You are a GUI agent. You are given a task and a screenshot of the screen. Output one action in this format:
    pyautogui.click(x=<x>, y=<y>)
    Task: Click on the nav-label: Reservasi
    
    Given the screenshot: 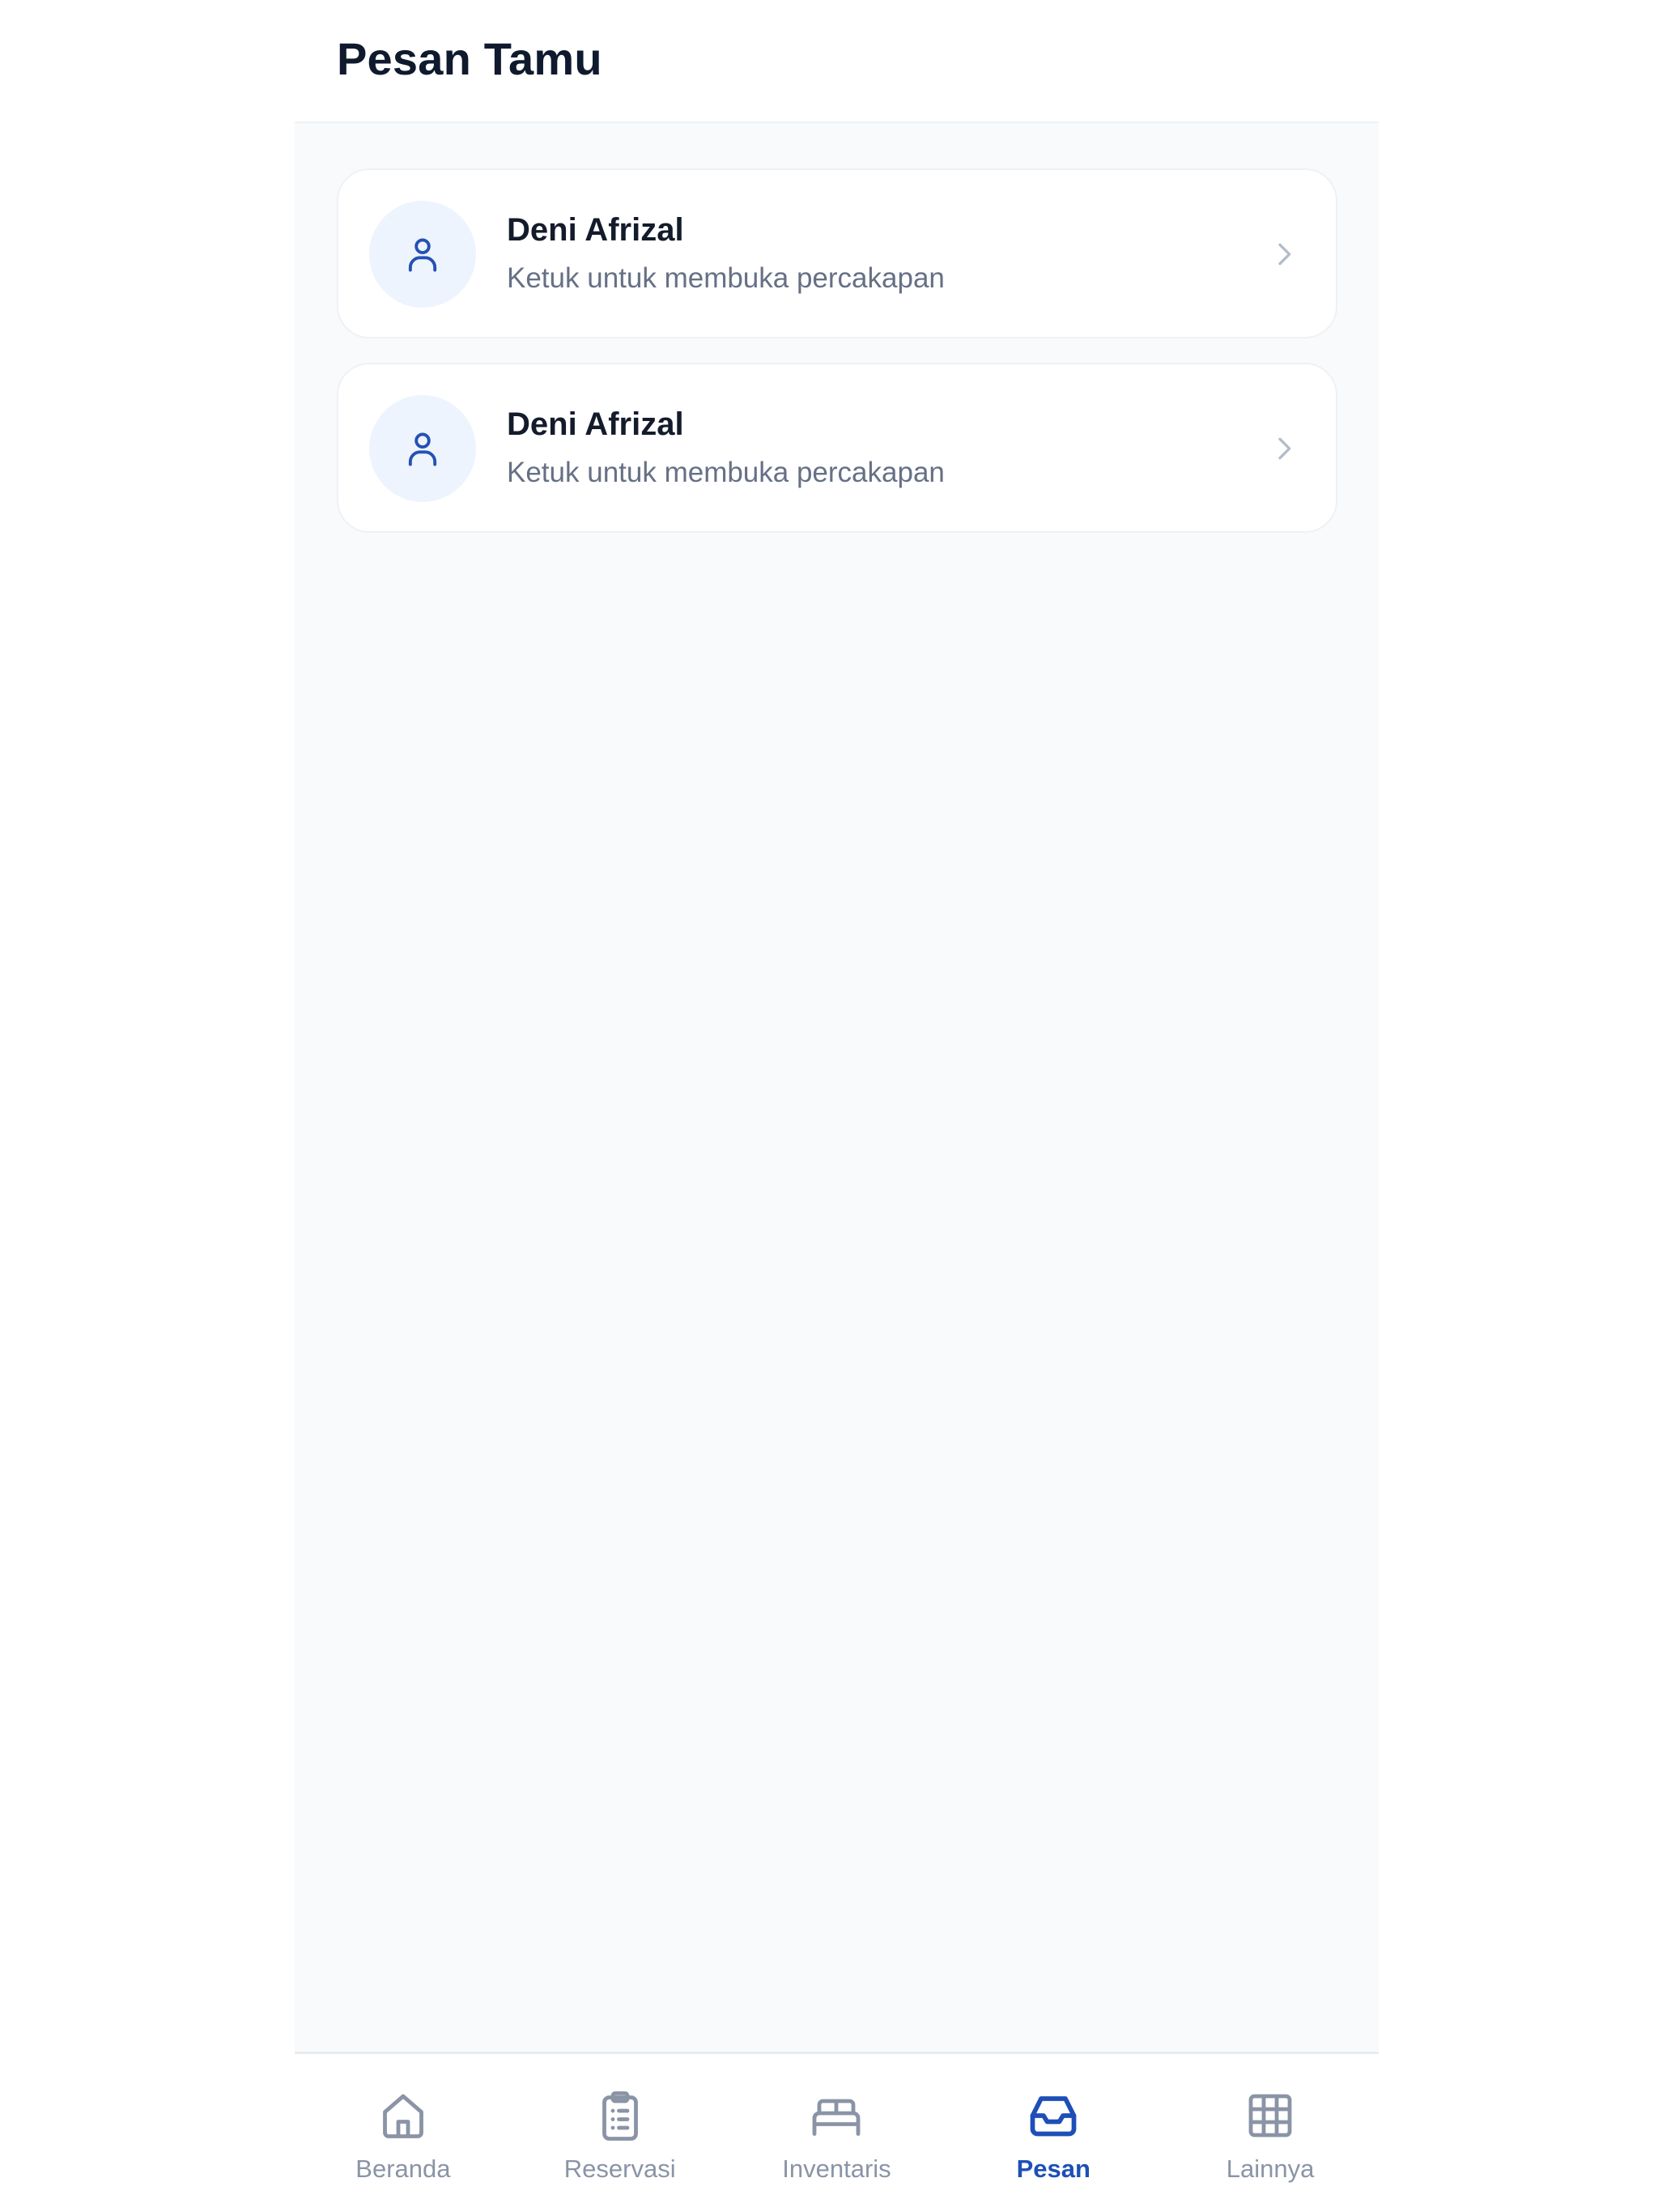 What is the action you would take?
    pyautogui.click(x=619, y=2169)
    